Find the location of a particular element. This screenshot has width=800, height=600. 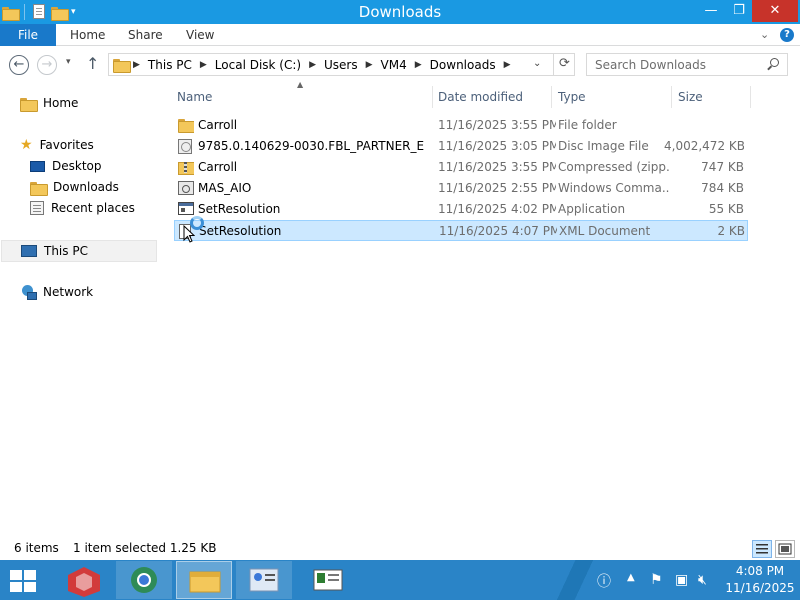

breadcrumb-this-pc: This PC is located at coordinates (170, 65).